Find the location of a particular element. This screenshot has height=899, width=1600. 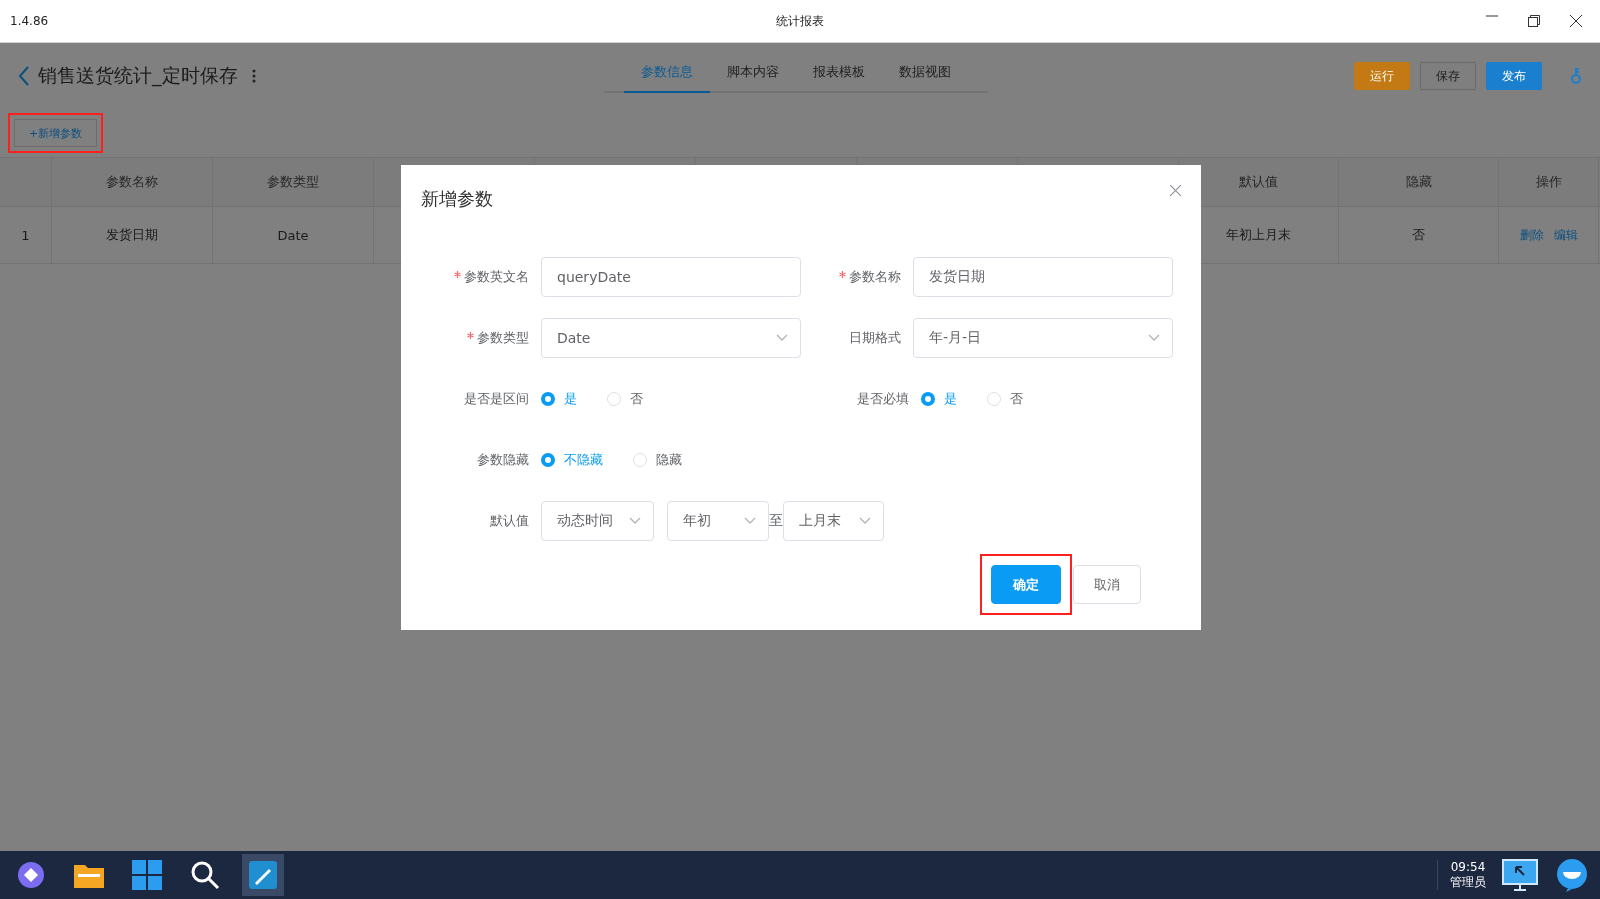

select-field: 年初 is located at coordinates (718, 521).